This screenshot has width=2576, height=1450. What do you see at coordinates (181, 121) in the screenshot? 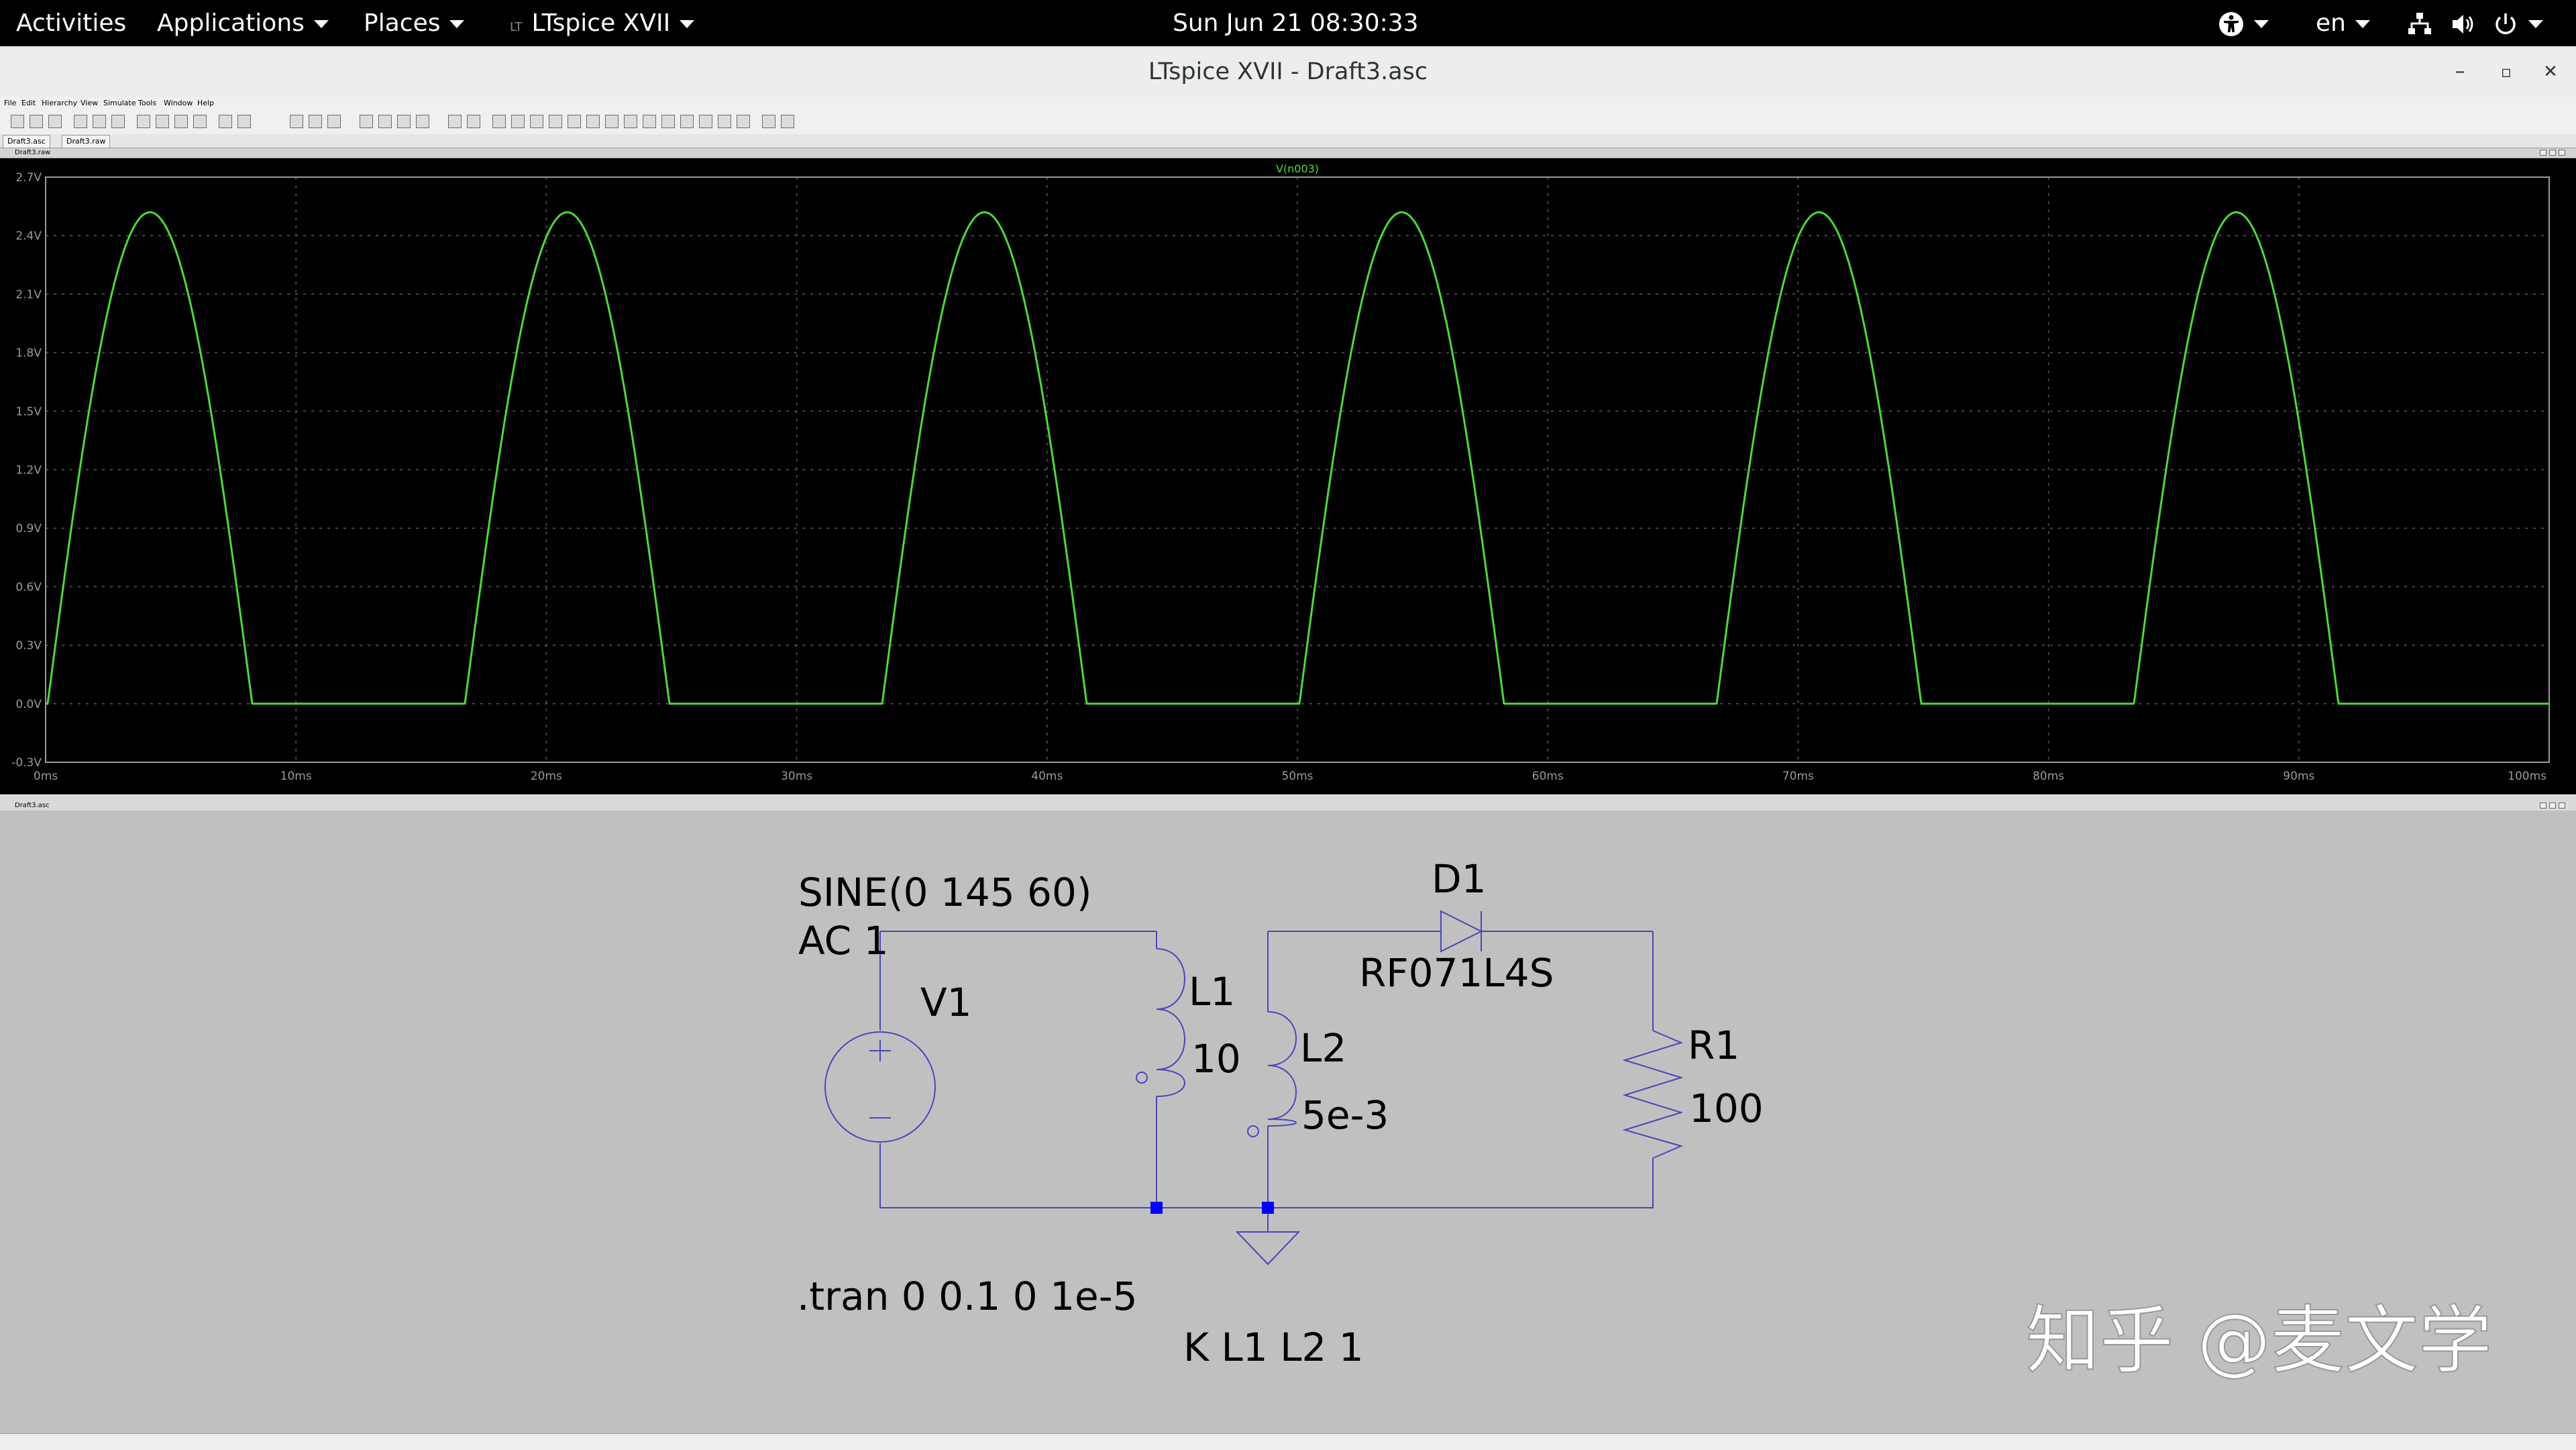
I see `zoom-out-icon` at bounding box center [181, 121].